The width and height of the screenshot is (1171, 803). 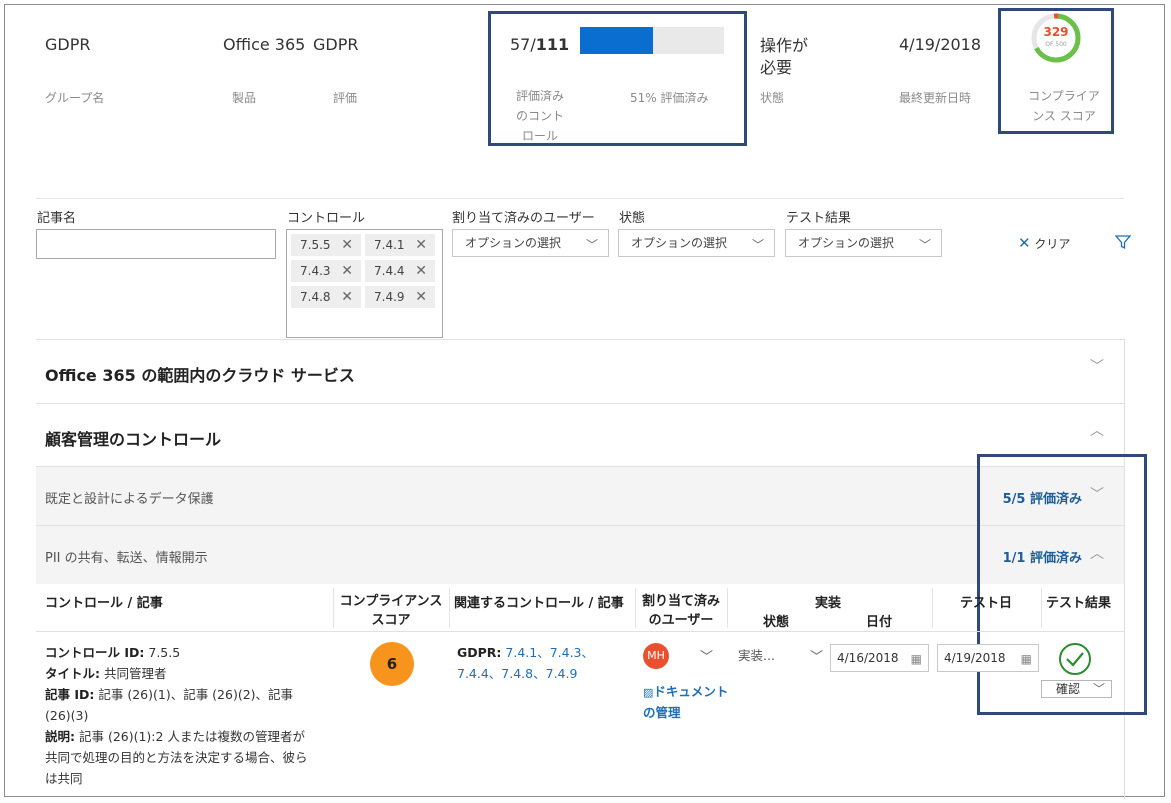 What do you see at coordinates (345, 98) in the screenshot?
I see `assessment-label: 評価` at bounding box center [345, 98].